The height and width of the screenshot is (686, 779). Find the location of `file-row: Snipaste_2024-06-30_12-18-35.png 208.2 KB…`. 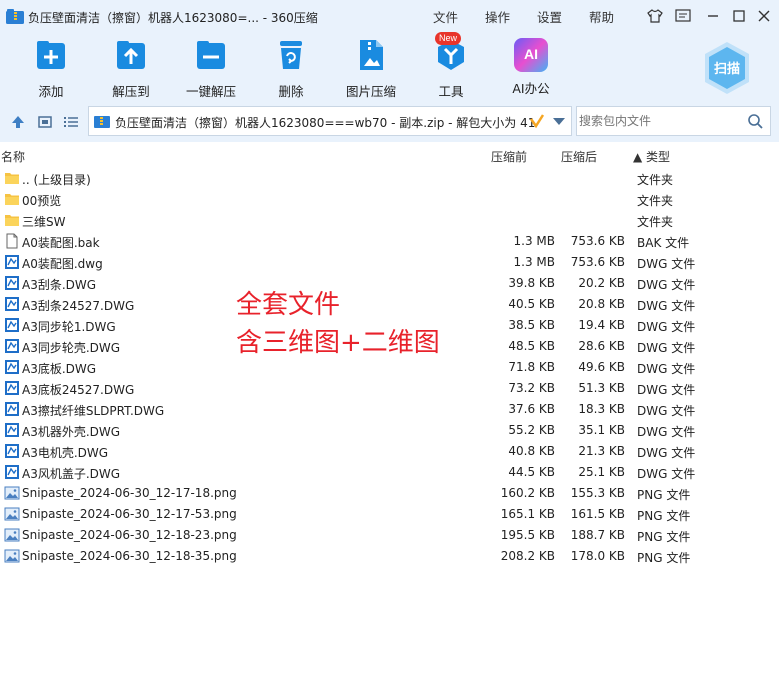

file-row: Snipaste_2024-06-30_12-18-35.png 208.2 KB… is located at coordinates (389, 556).